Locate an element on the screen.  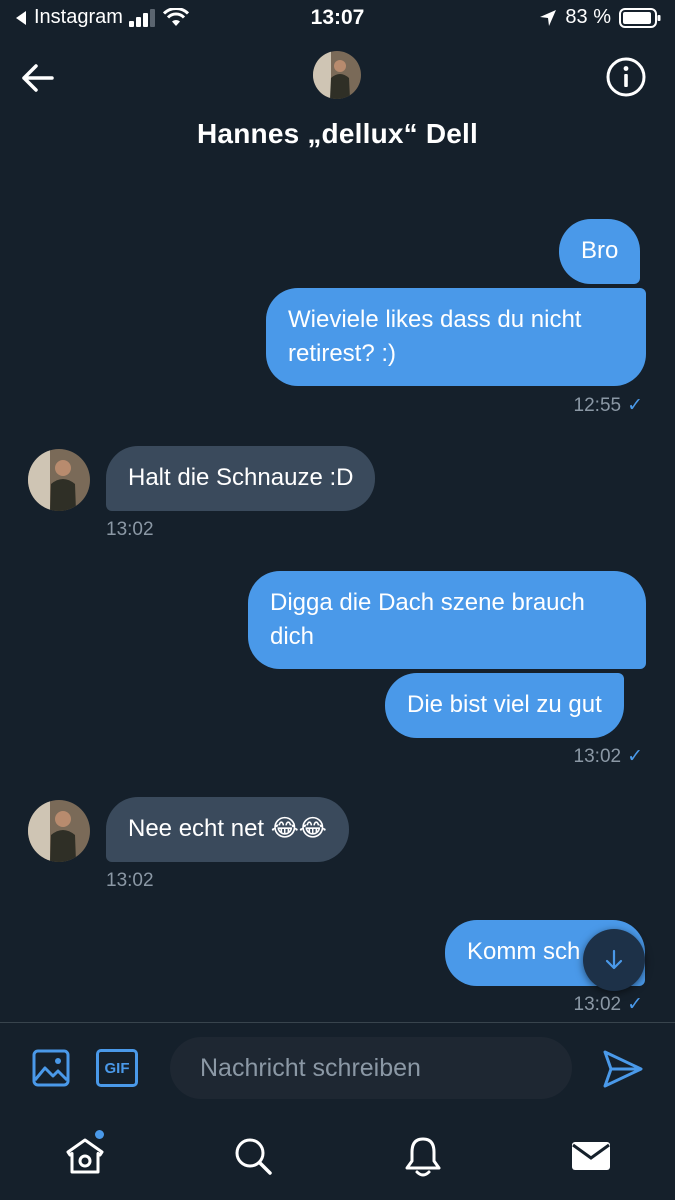
send-icon is located at coordinates (623, 1069).